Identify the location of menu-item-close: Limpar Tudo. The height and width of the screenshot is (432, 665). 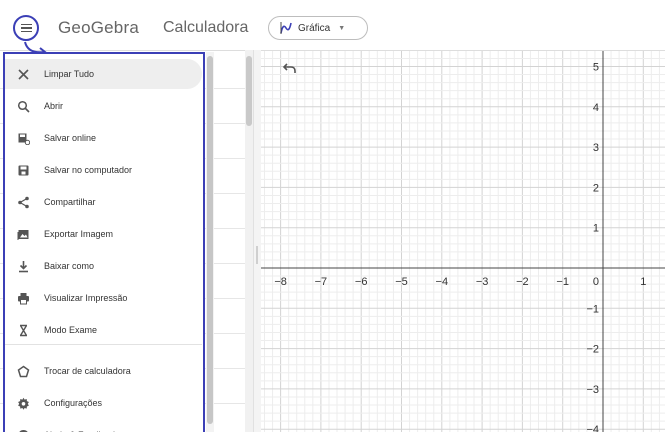
(103, 74).